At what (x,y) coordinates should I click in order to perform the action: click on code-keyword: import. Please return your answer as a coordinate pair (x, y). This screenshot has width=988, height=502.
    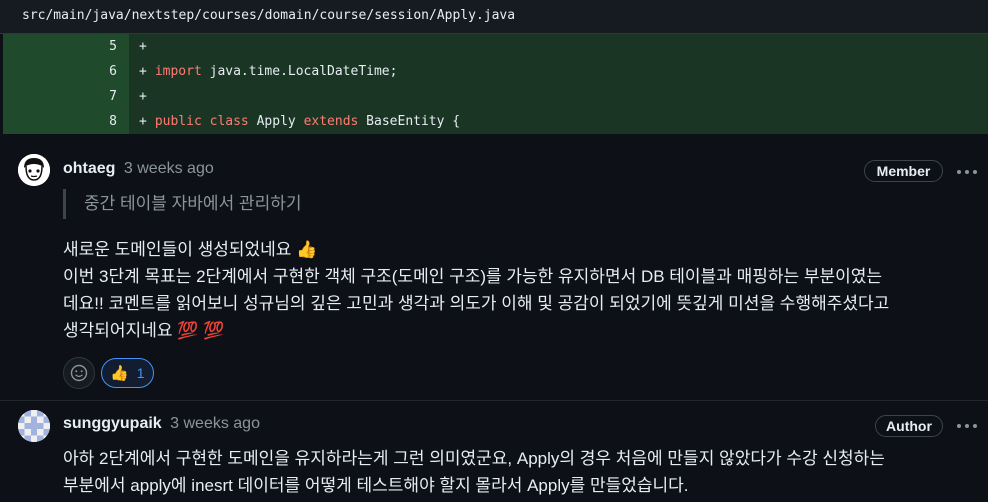
    Looking at the image, I should click on (178, 71).